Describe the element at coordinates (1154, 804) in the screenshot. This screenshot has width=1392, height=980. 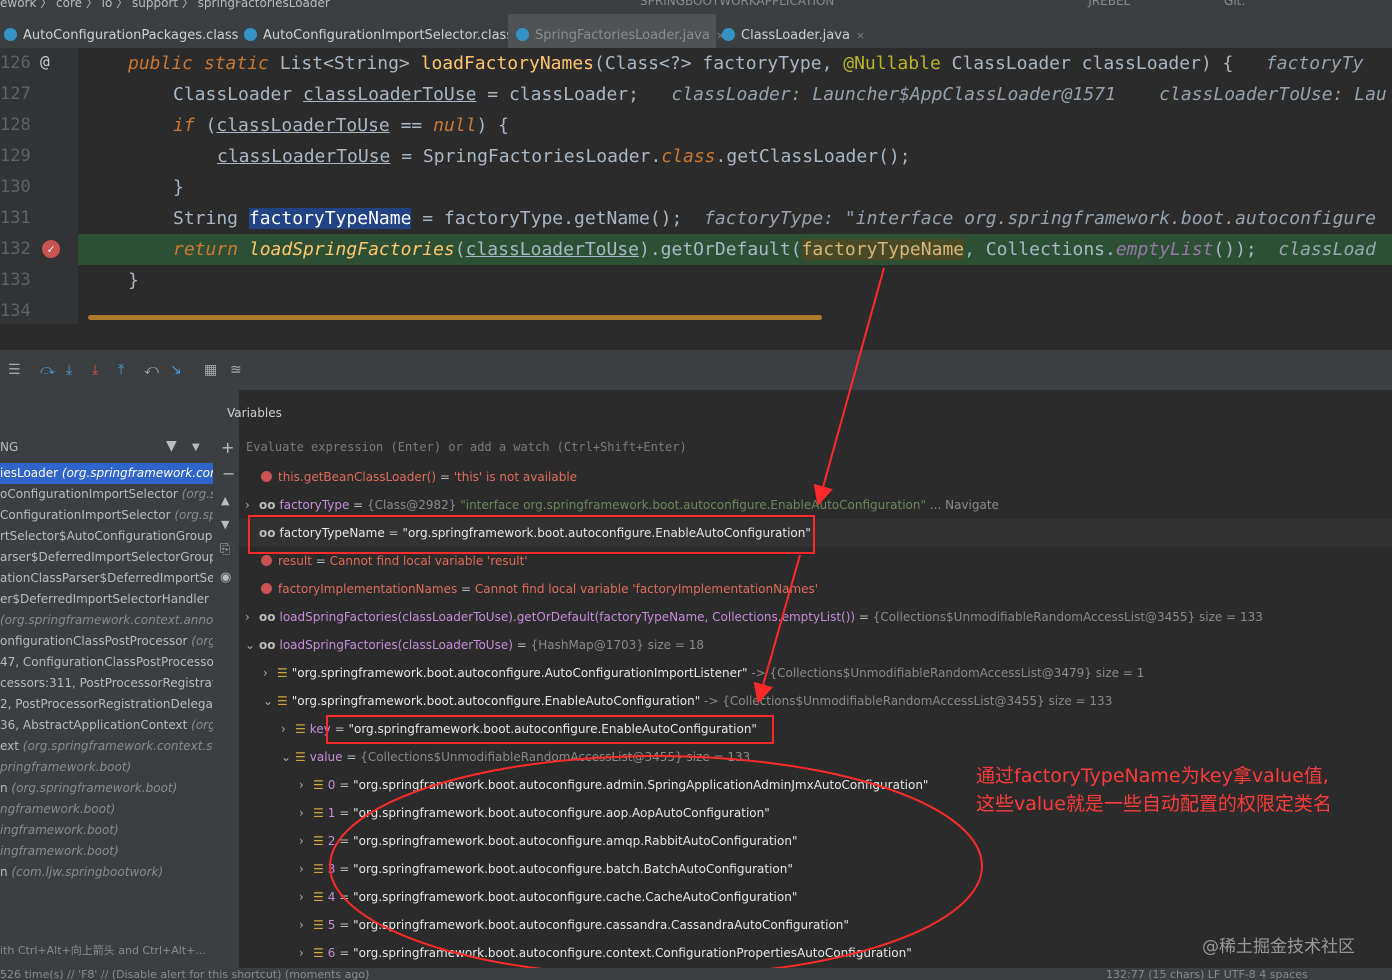
I see `annotation-text: 这些value就是一些自动配置的权限定类名` at that location.